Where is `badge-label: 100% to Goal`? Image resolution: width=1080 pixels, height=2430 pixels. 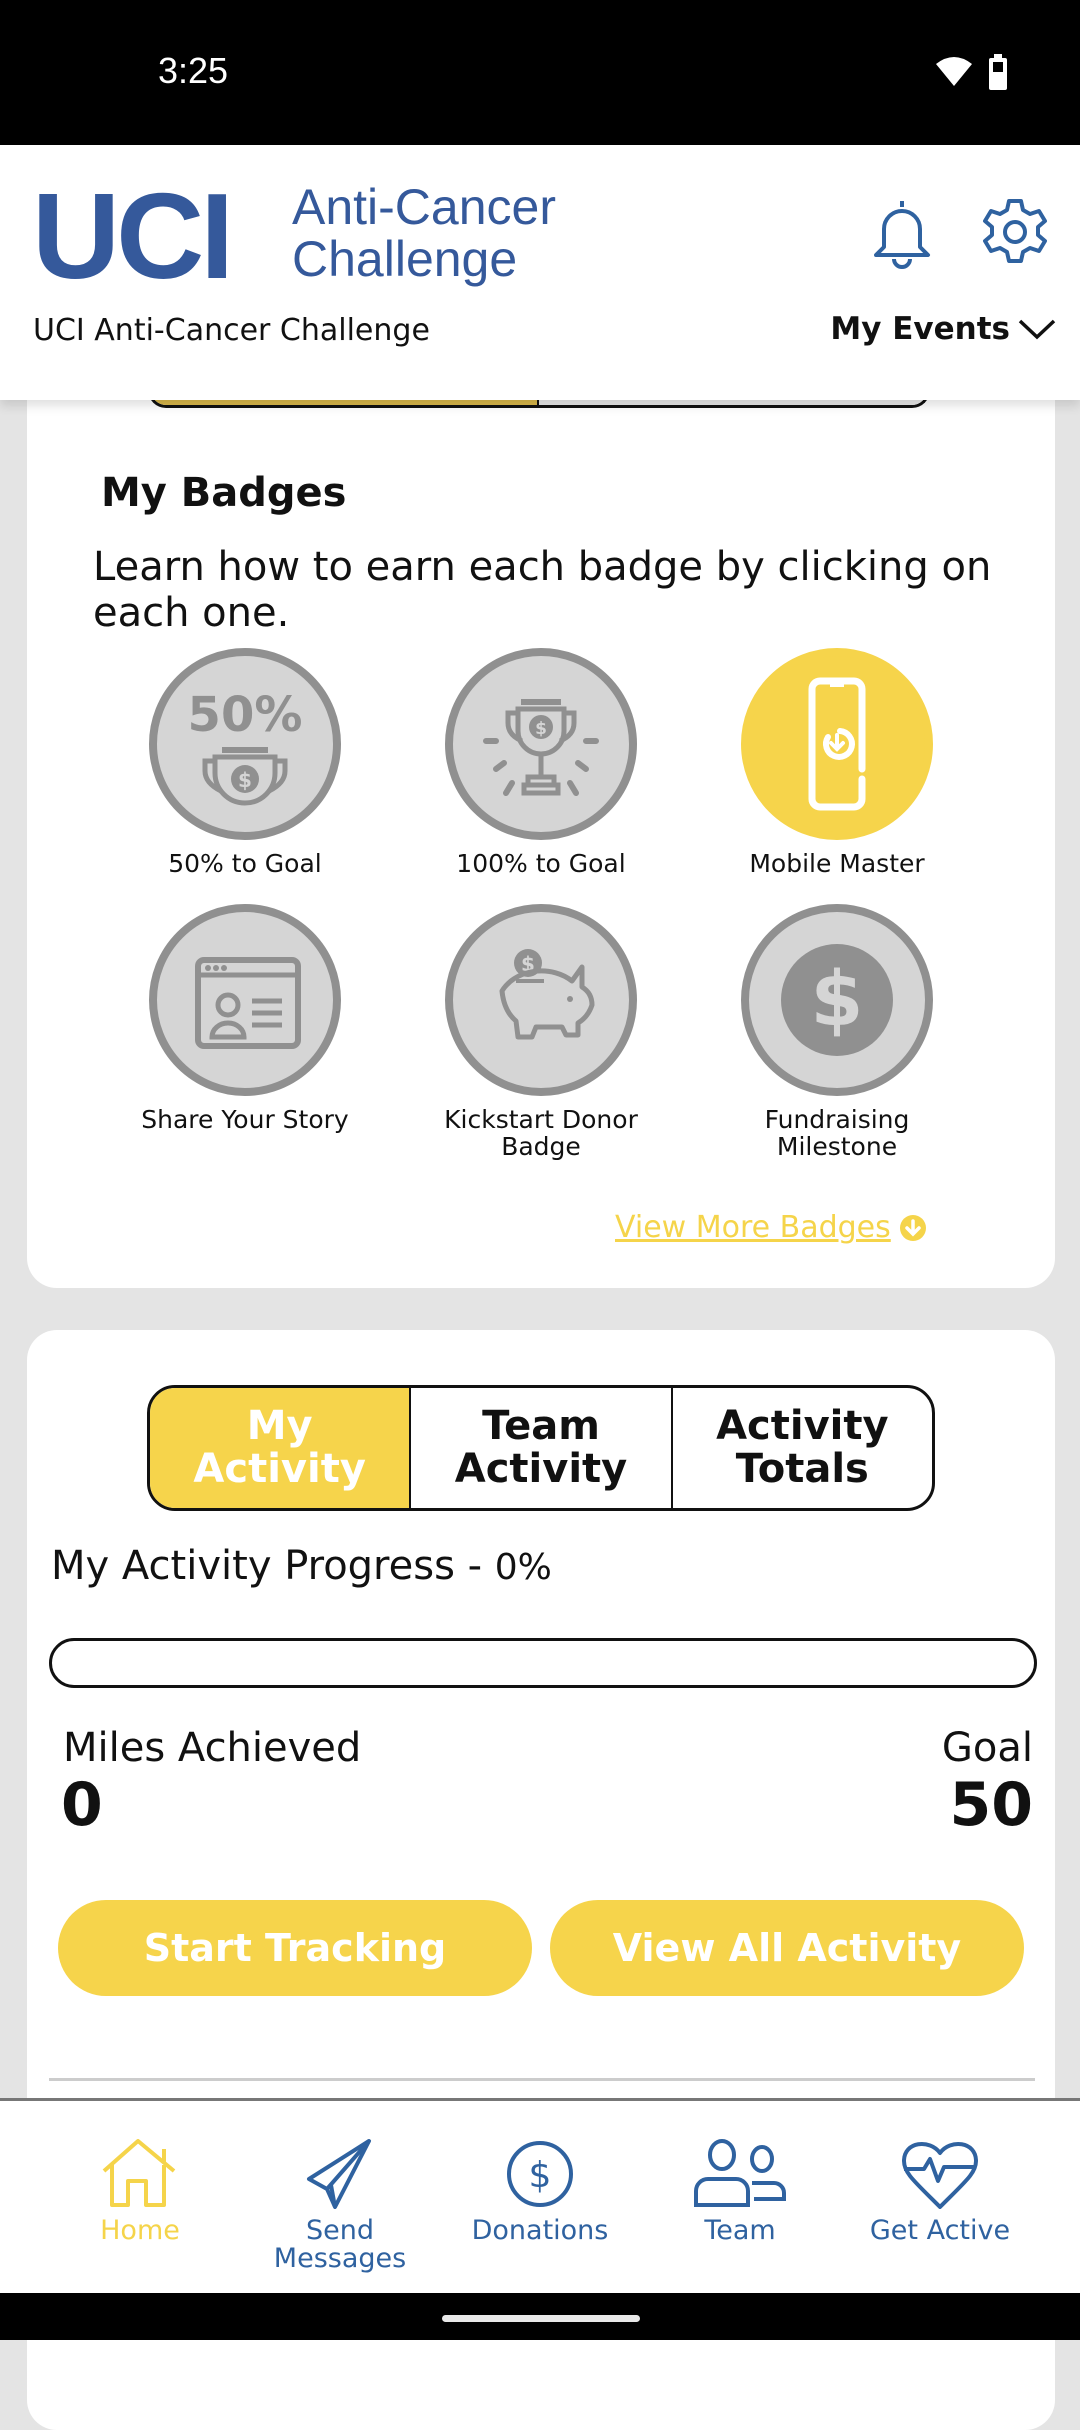
badge-label: 100% to Goal is located at coordinates (541, 863).